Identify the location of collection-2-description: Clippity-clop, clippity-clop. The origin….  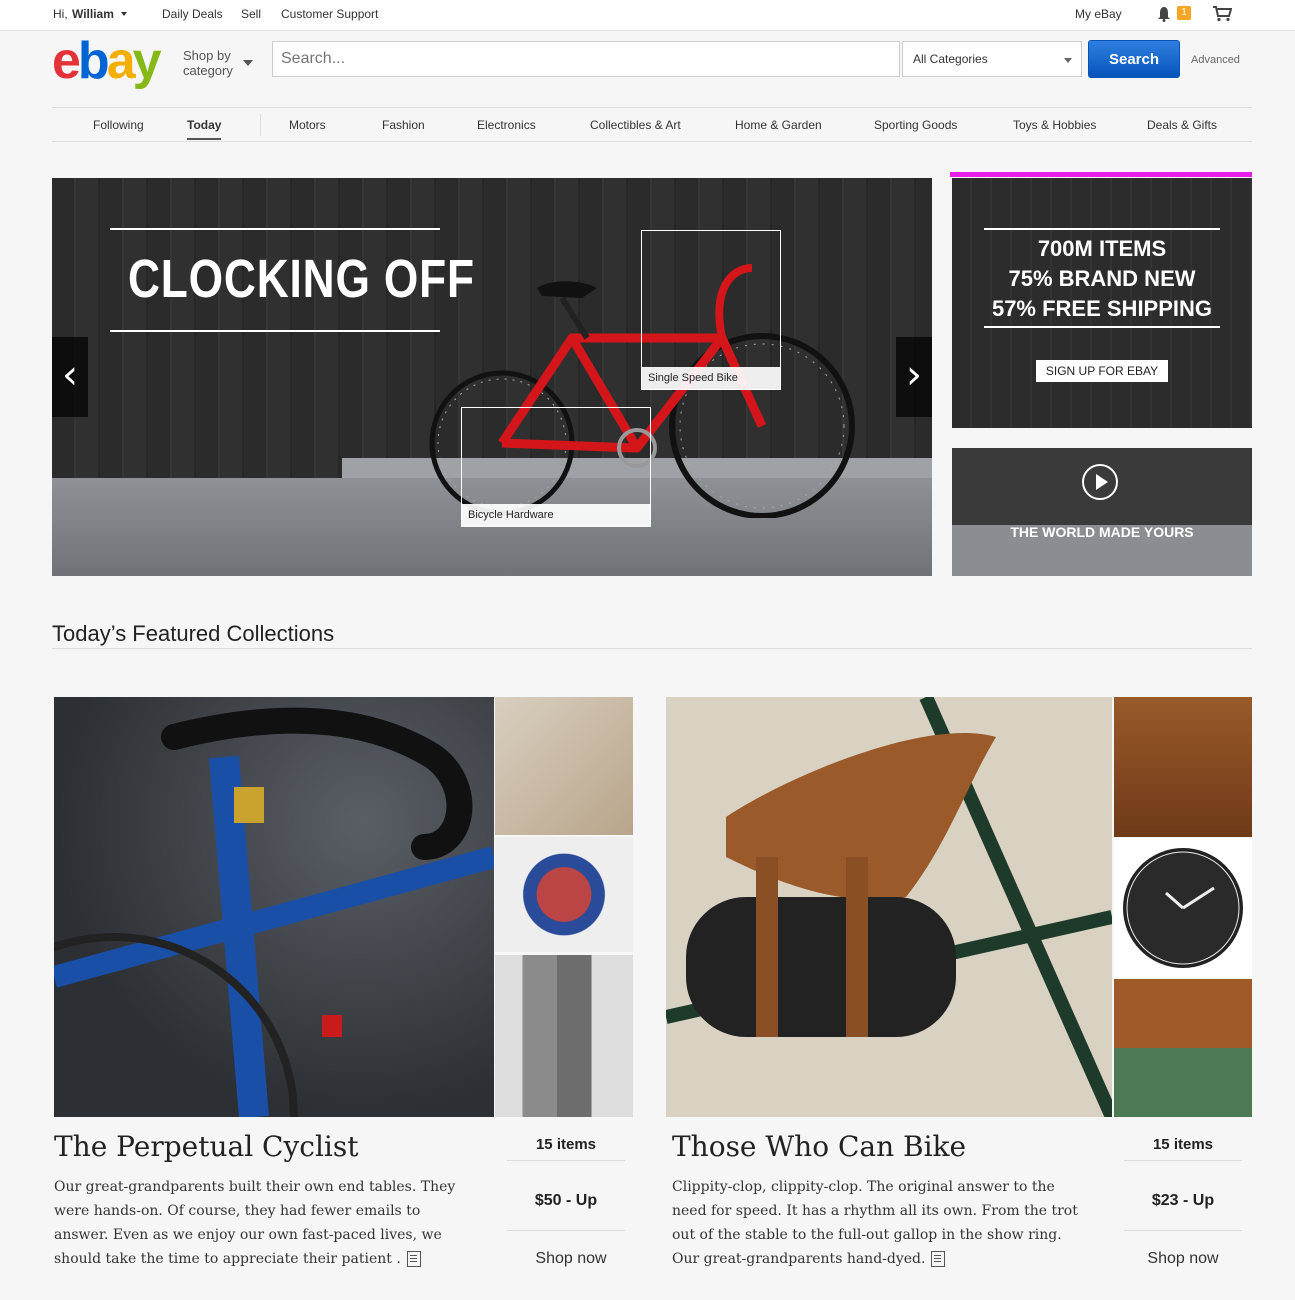
(882, 1223).